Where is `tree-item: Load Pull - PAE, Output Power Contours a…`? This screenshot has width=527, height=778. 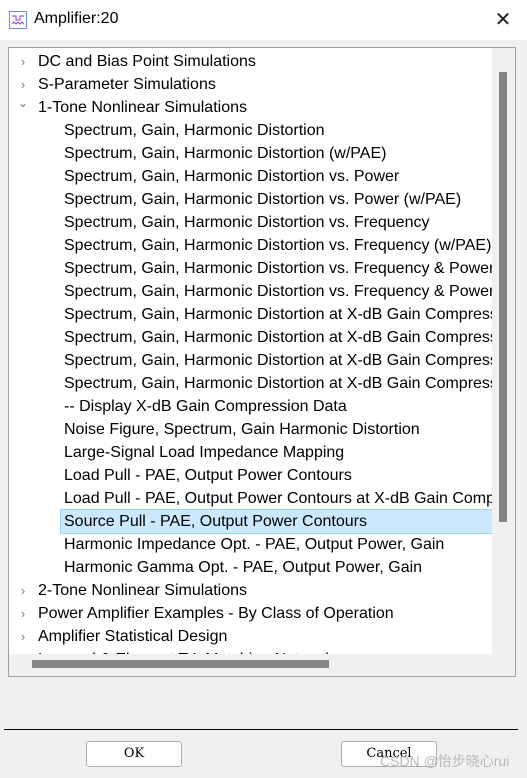 tree-item: Load Pull - PAE, Output Power Contours a… is located at coordinates (250, 498).